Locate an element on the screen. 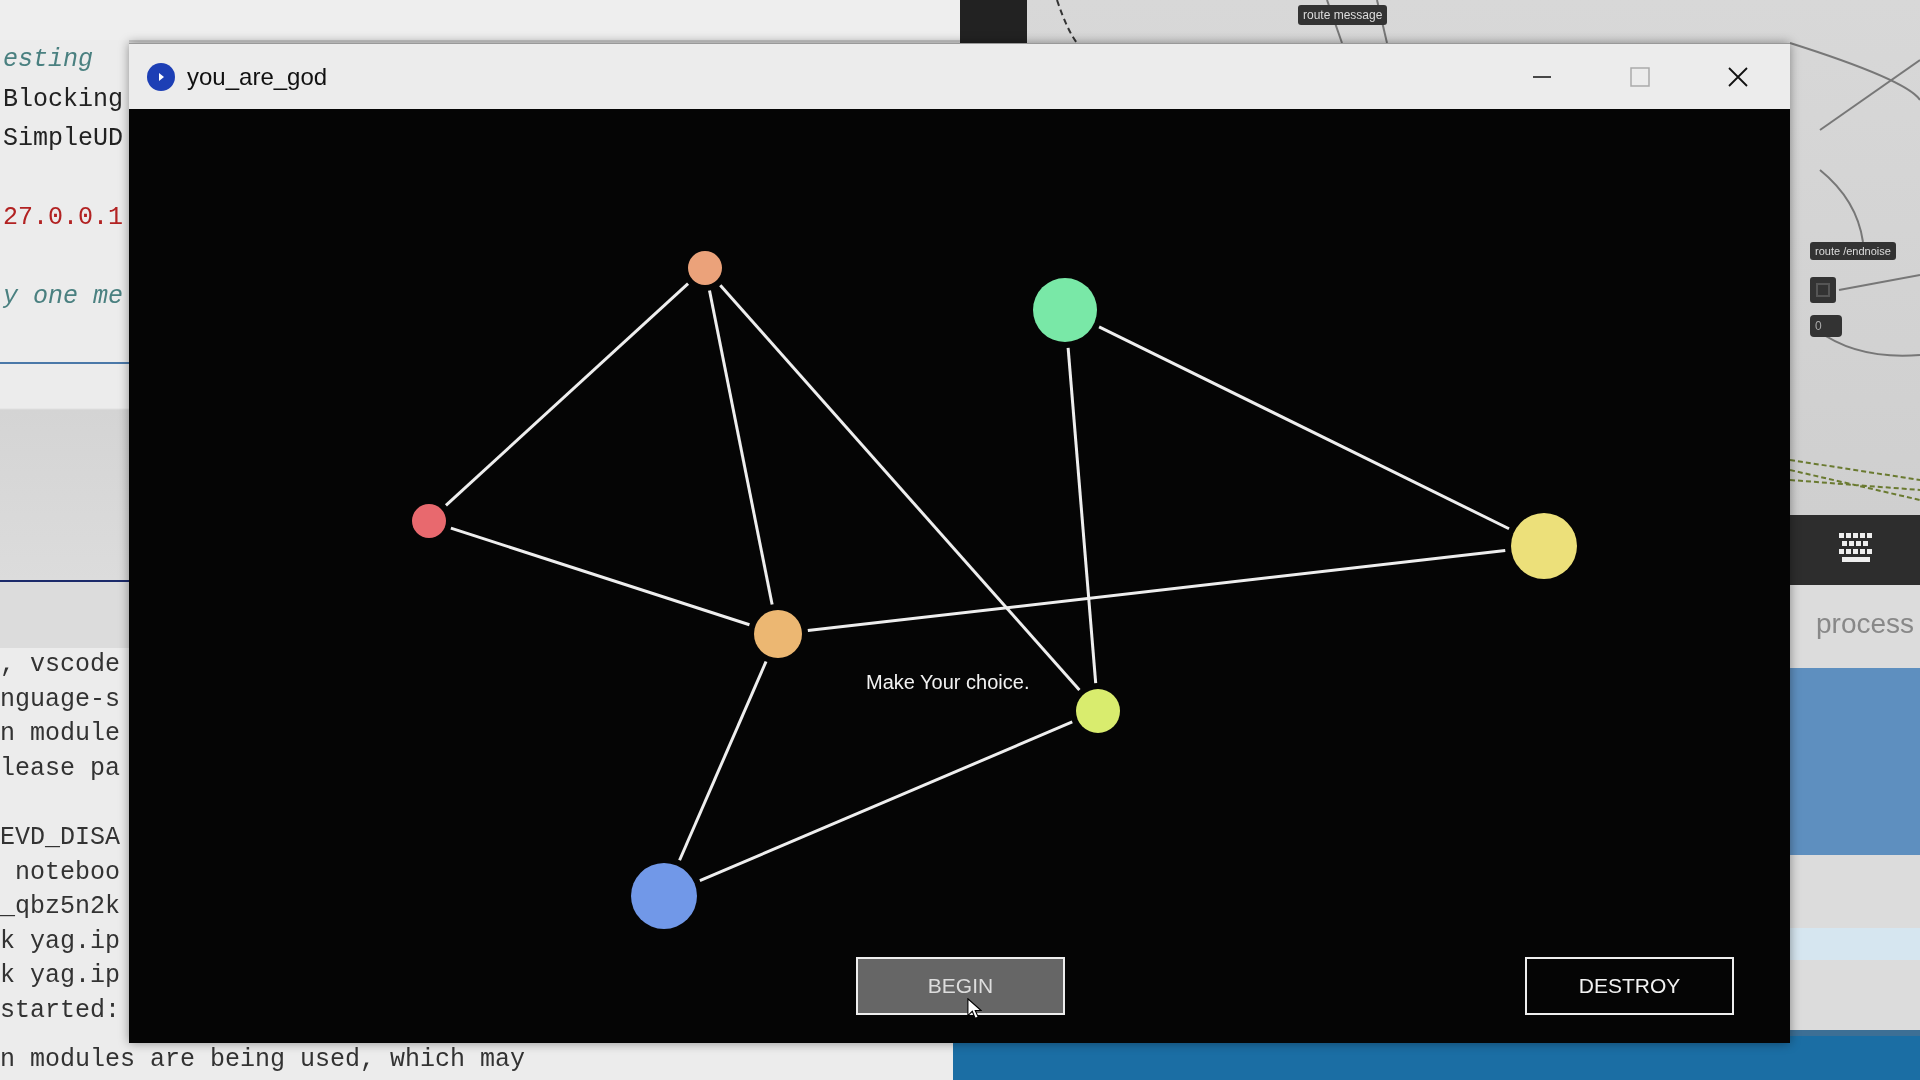 The image size is (1920, 1080). terminal-line: , vscode is located at coordinates (61, 665).